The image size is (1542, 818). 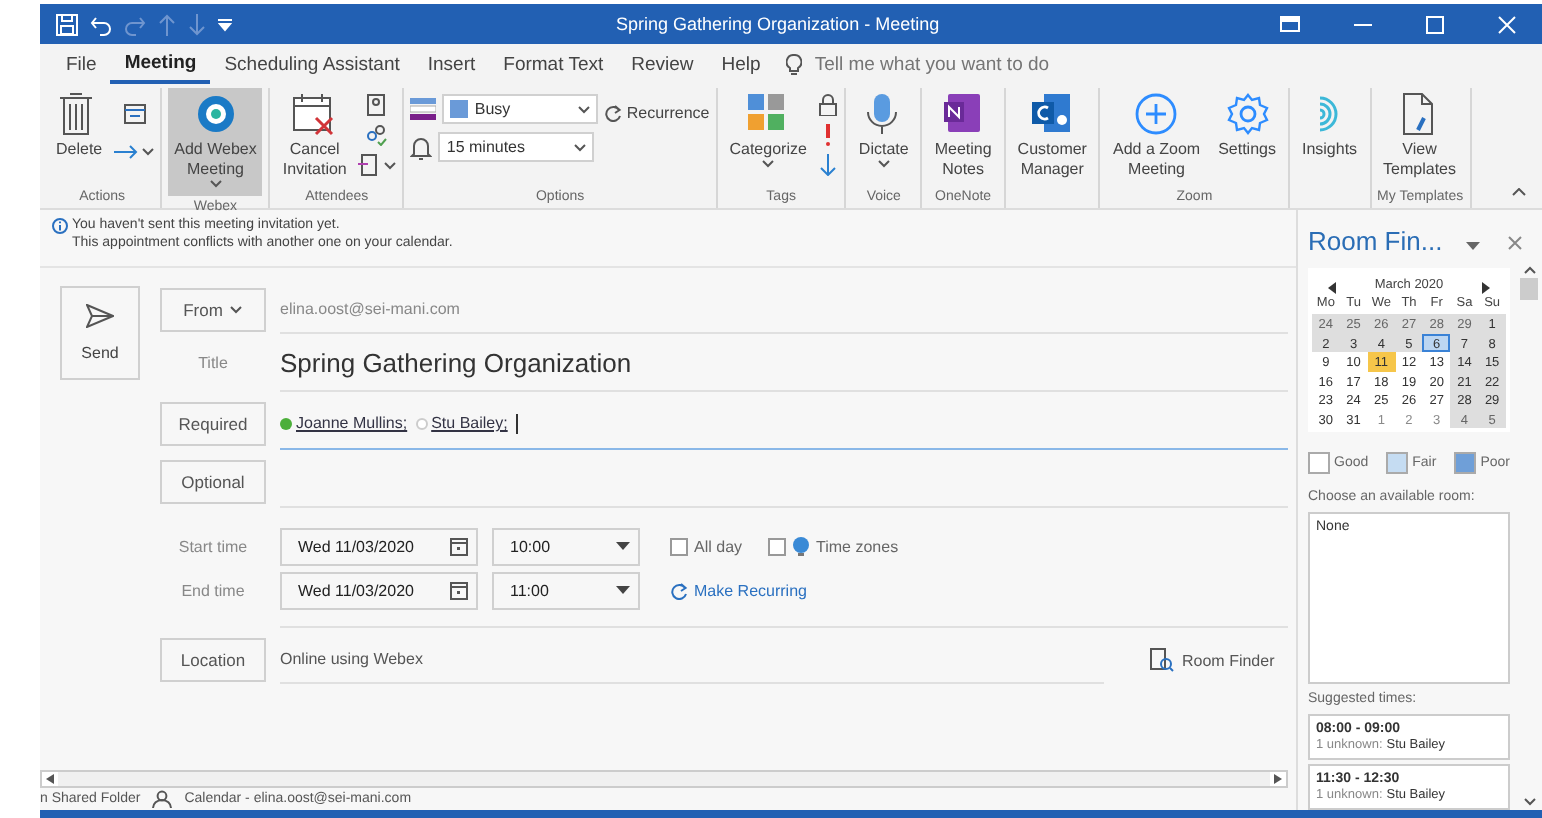 What do you see at coordinates (1278, 779) in the screenshot?
I see `right-arrow-icon` at bounding box center [1278, 779].